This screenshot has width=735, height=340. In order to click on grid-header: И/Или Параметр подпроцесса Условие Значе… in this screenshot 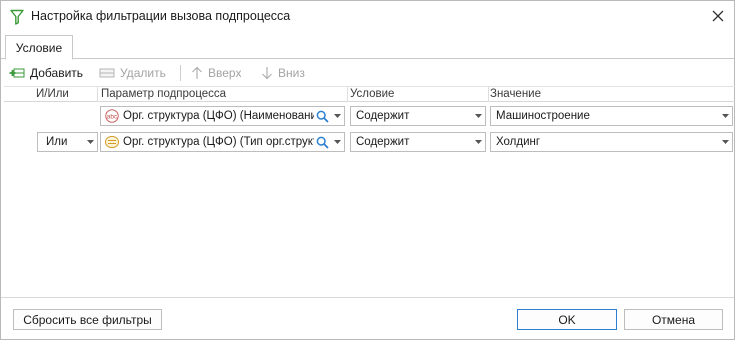, I will do `click(369, 94)`.